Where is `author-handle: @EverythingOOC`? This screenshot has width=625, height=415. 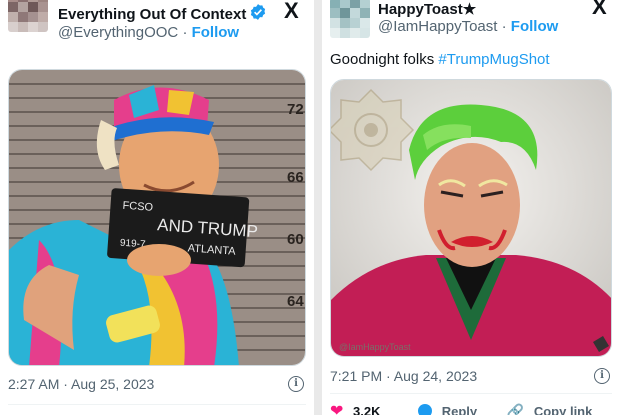
author-handle: @EverythingOOC is located at coordinates (118, 32).